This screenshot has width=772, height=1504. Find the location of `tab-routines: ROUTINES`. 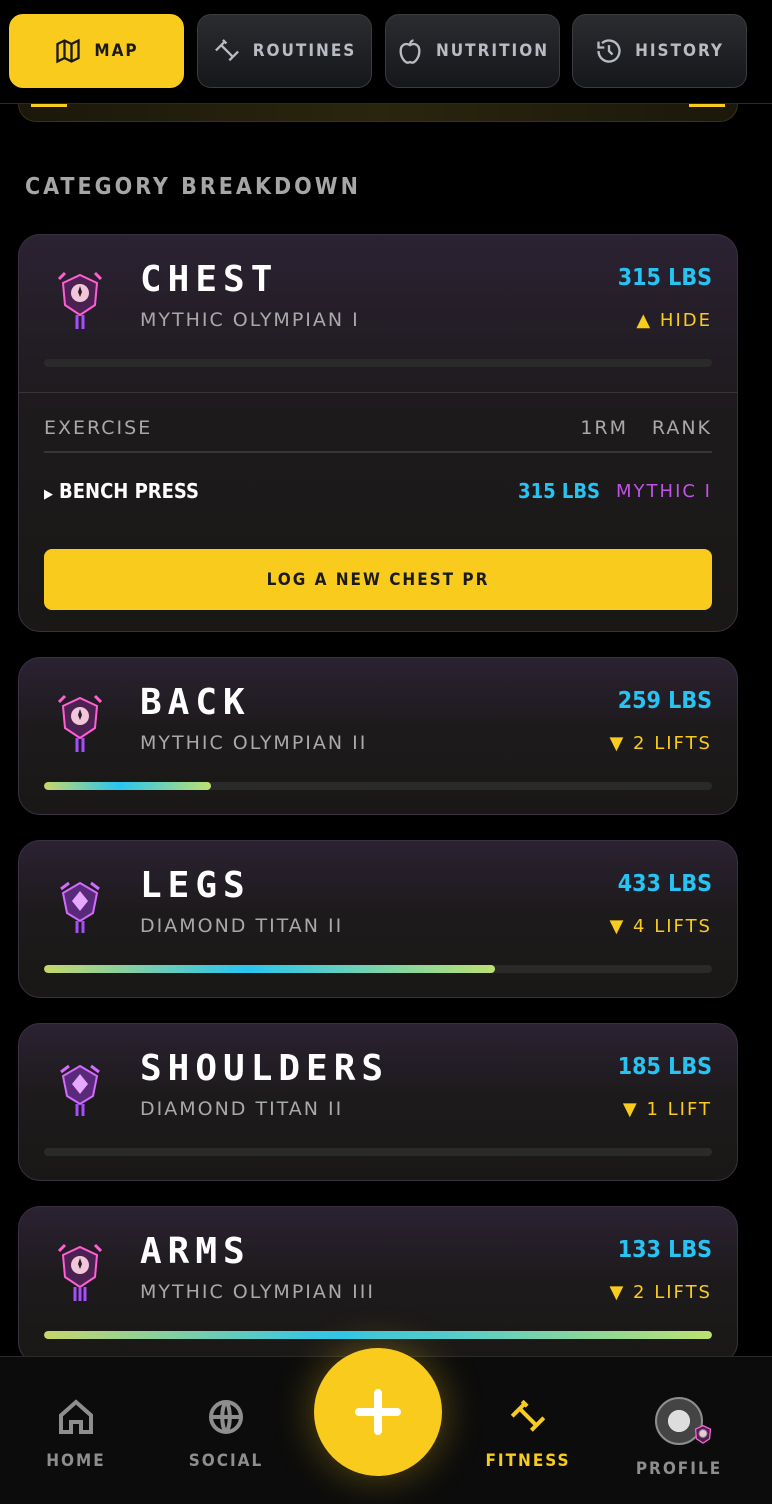

tab-routines: ROUTINES is located at coordinates (284, 51).